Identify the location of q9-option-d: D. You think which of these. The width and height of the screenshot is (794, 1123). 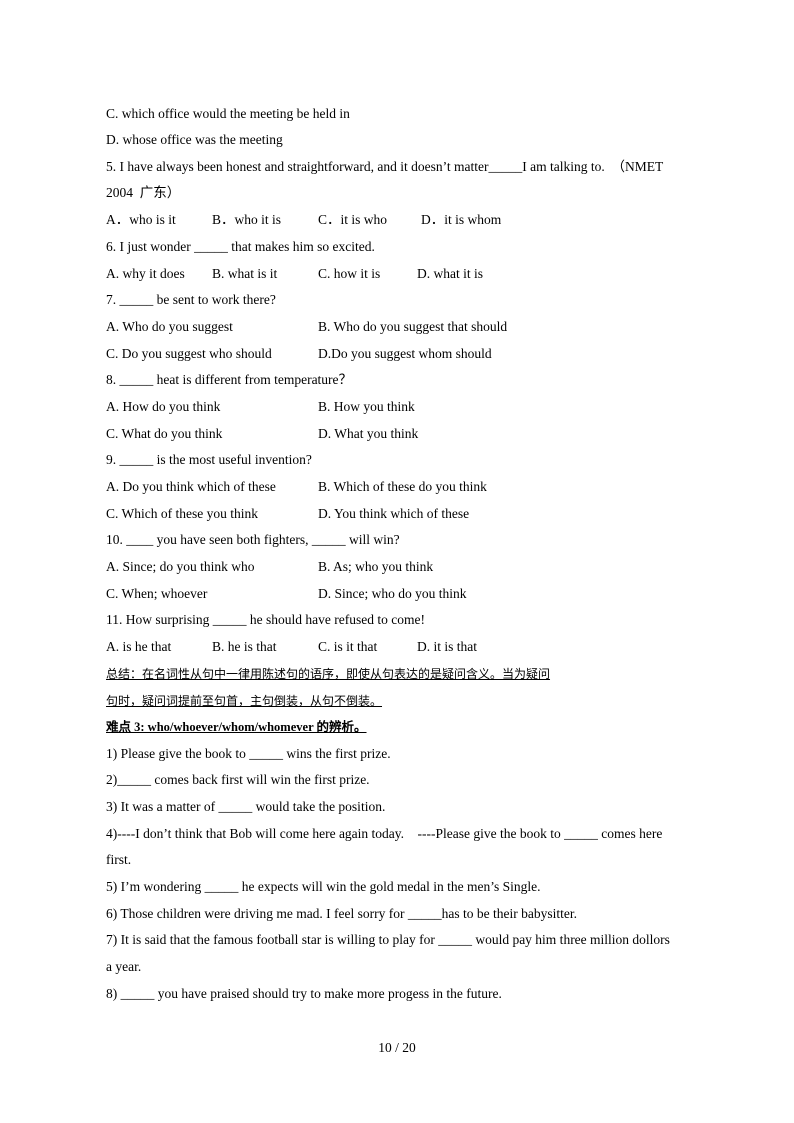
(394, 513).